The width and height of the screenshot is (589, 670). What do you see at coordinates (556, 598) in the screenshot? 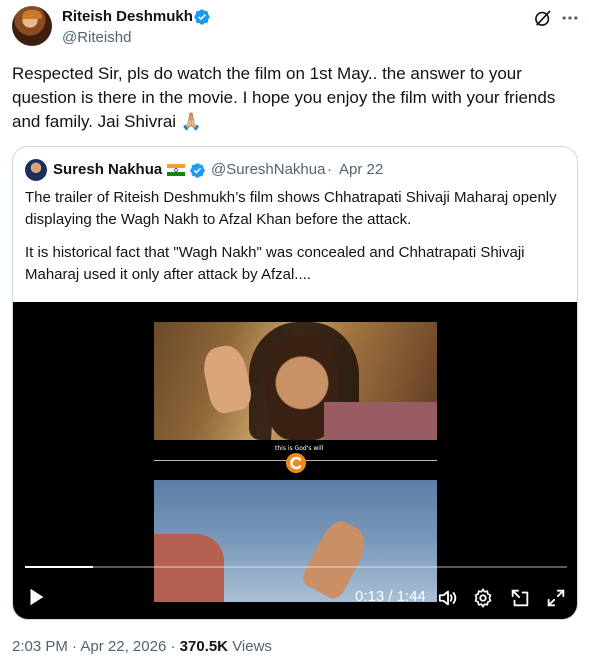
I see `fullscreen-icon` at bounding box center [556, 598].